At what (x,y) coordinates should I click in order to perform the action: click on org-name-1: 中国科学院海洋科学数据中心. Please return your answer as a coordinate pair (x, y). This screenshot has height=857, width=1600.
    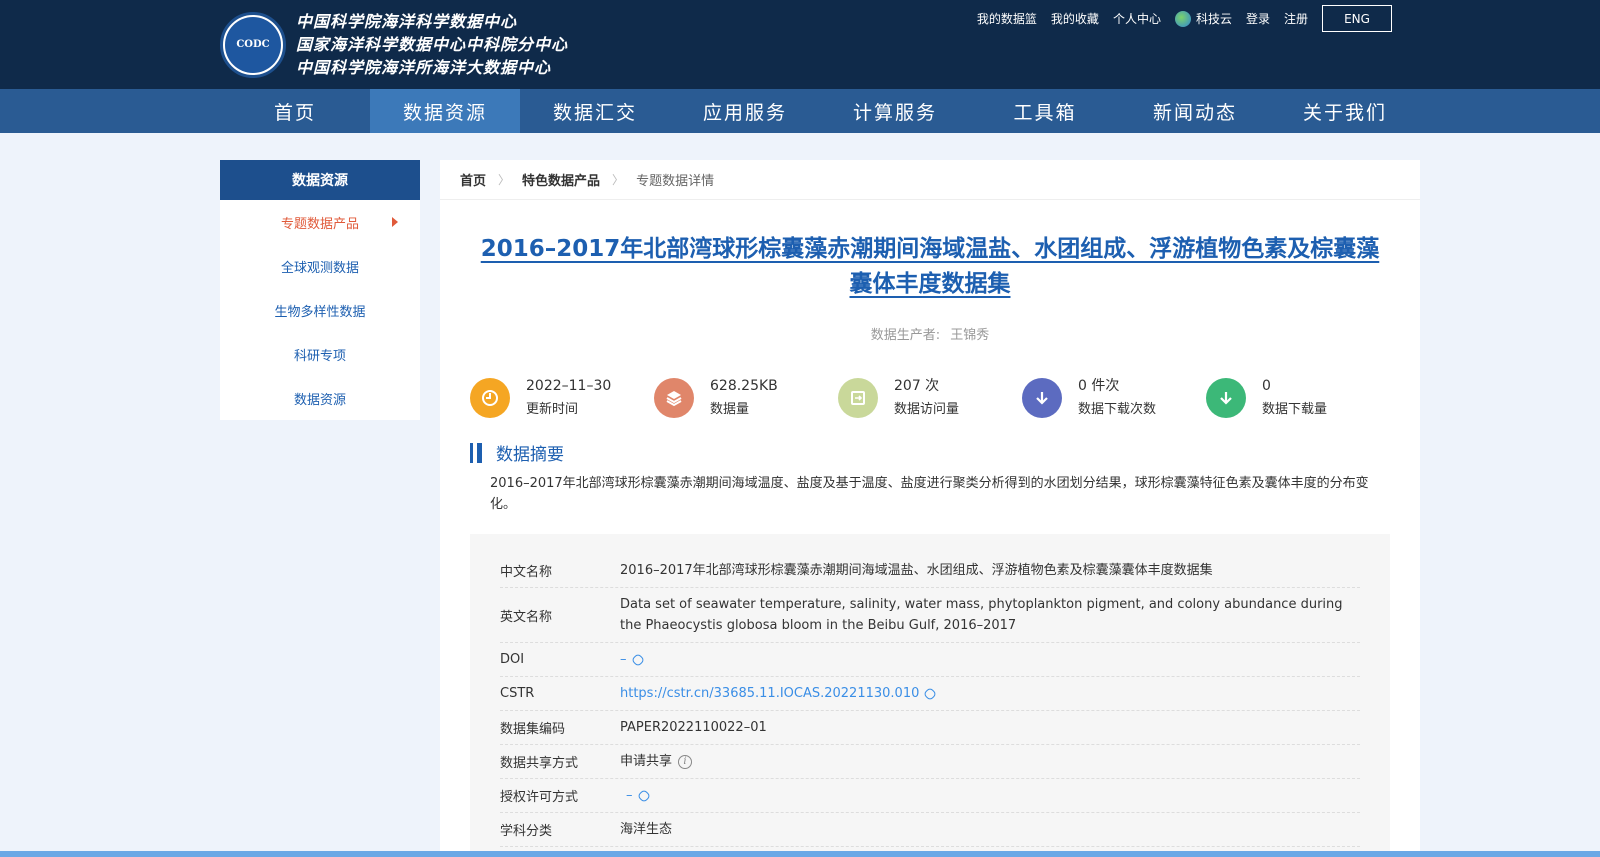
    Looking at the image, I should click on (407, 21).